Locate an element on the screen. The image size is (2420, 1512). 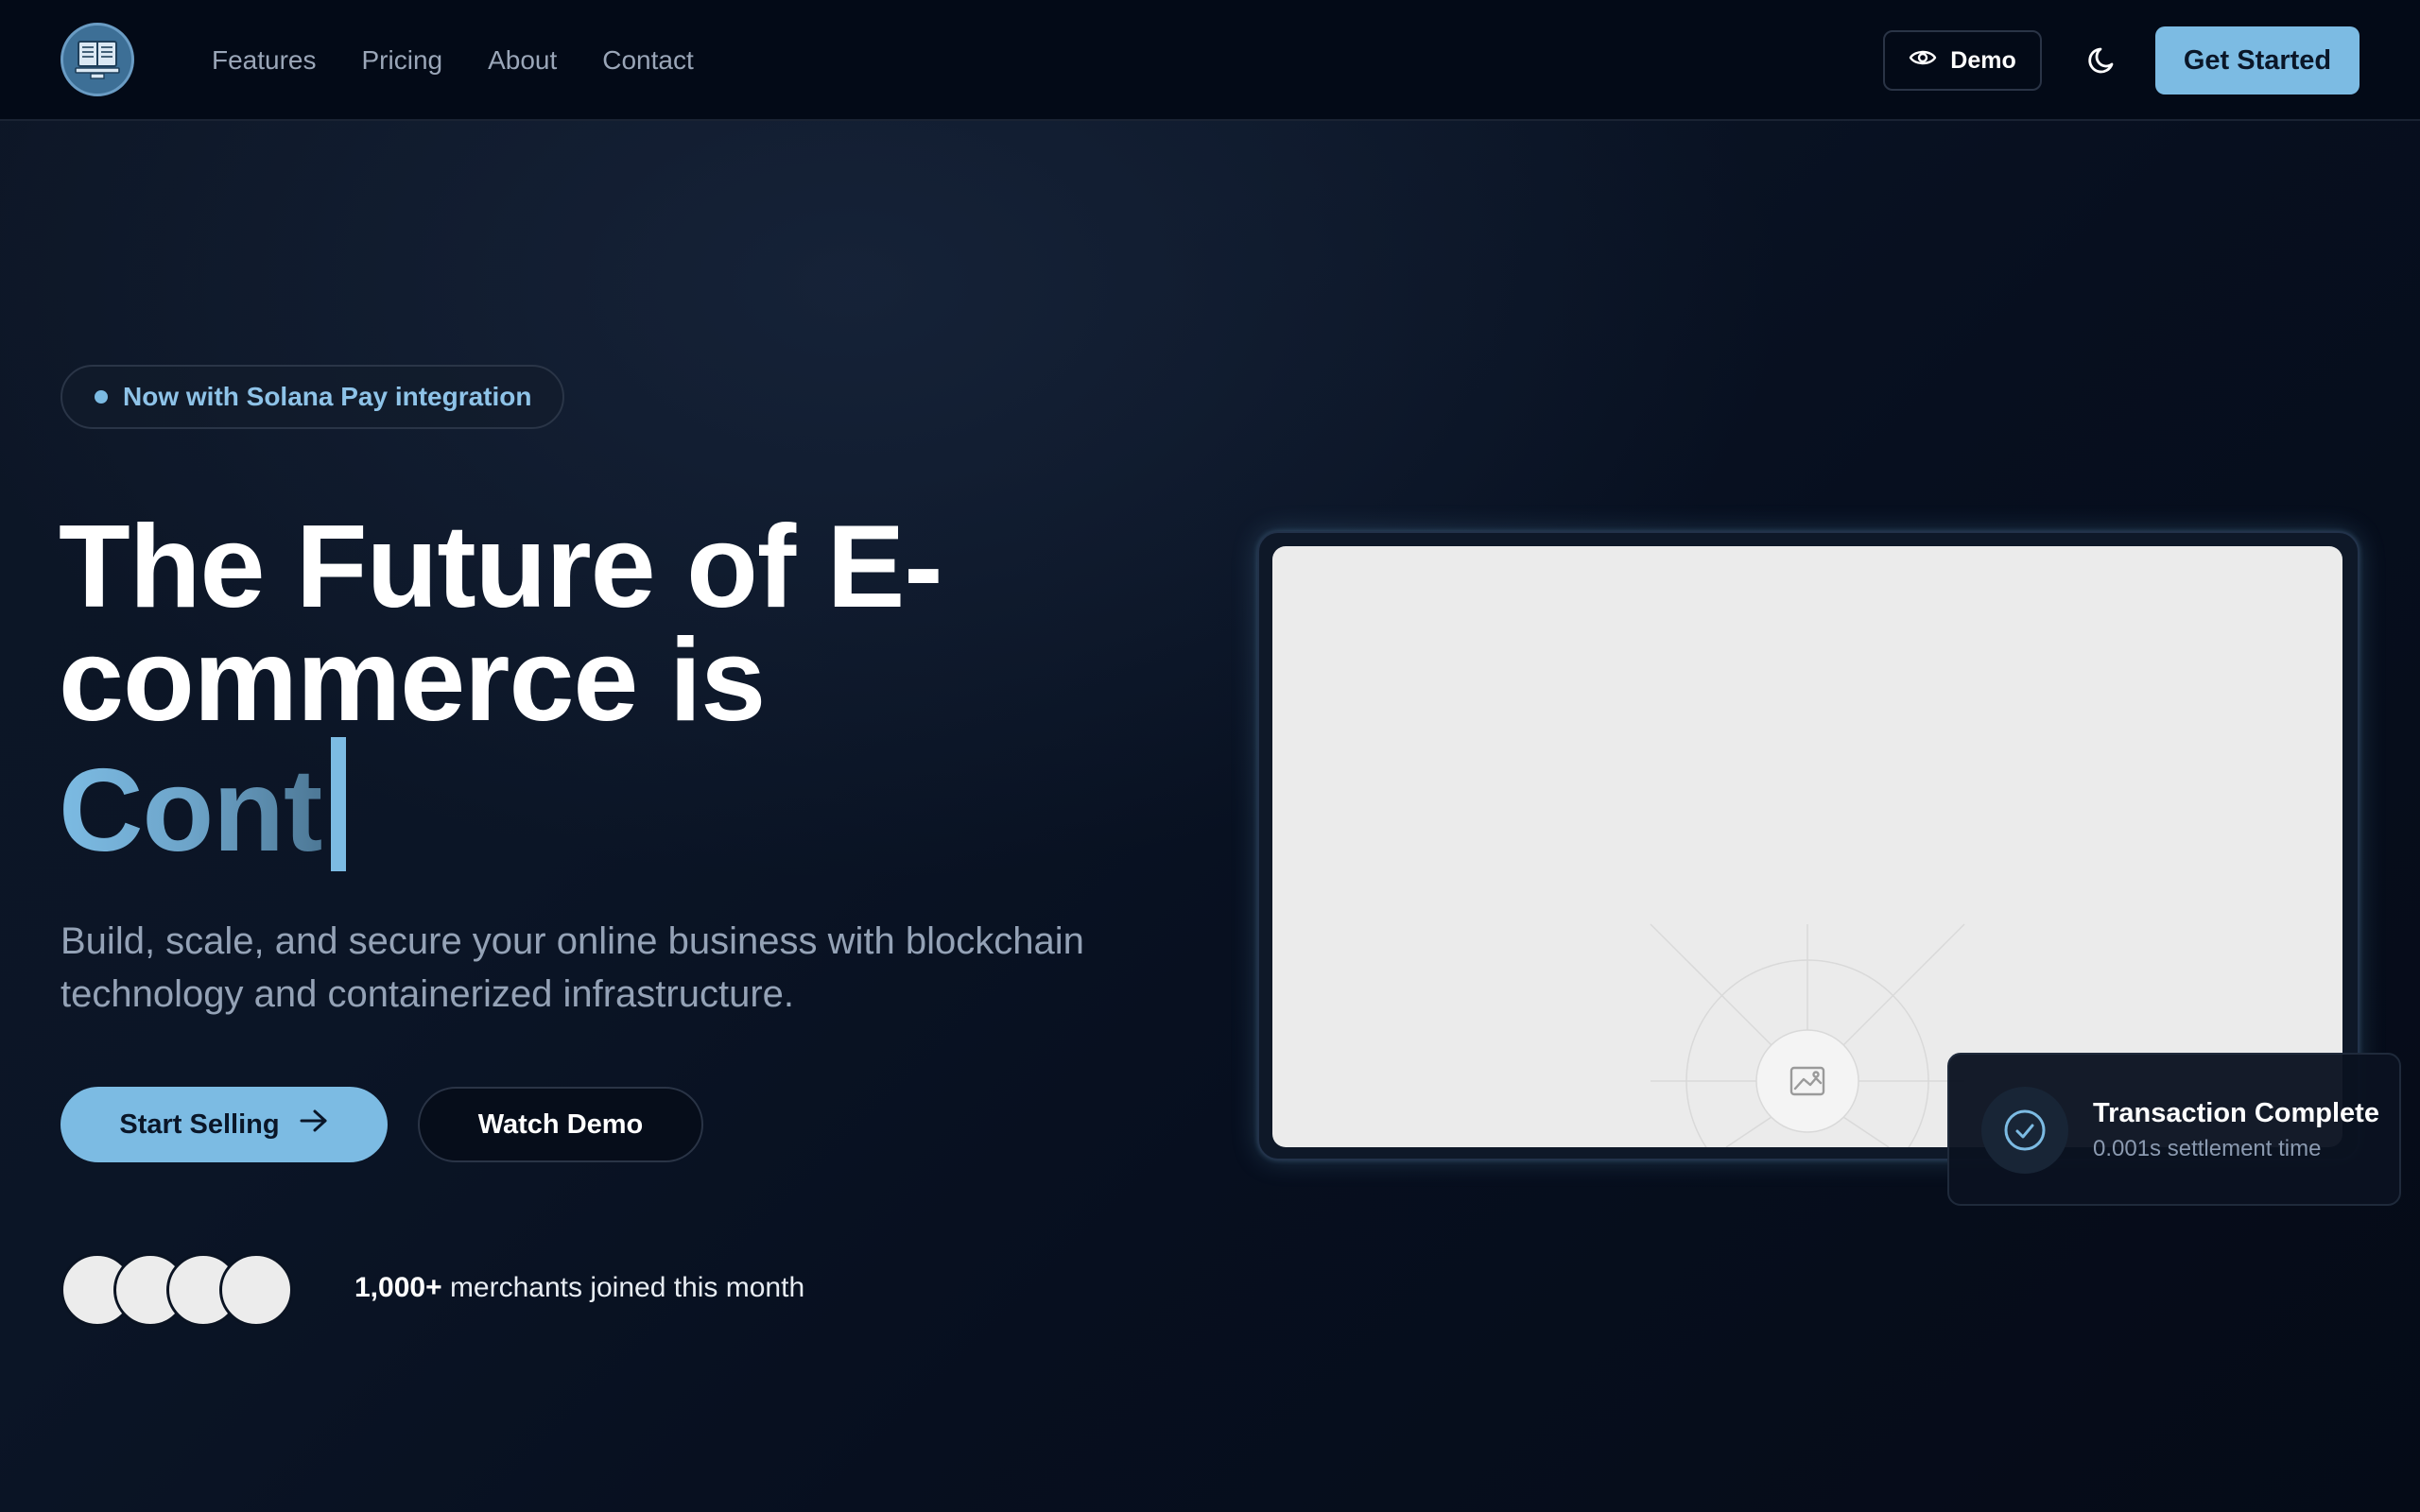
announcement-badge: Now with Solana Pay integration is located at coordinates (312, 397).